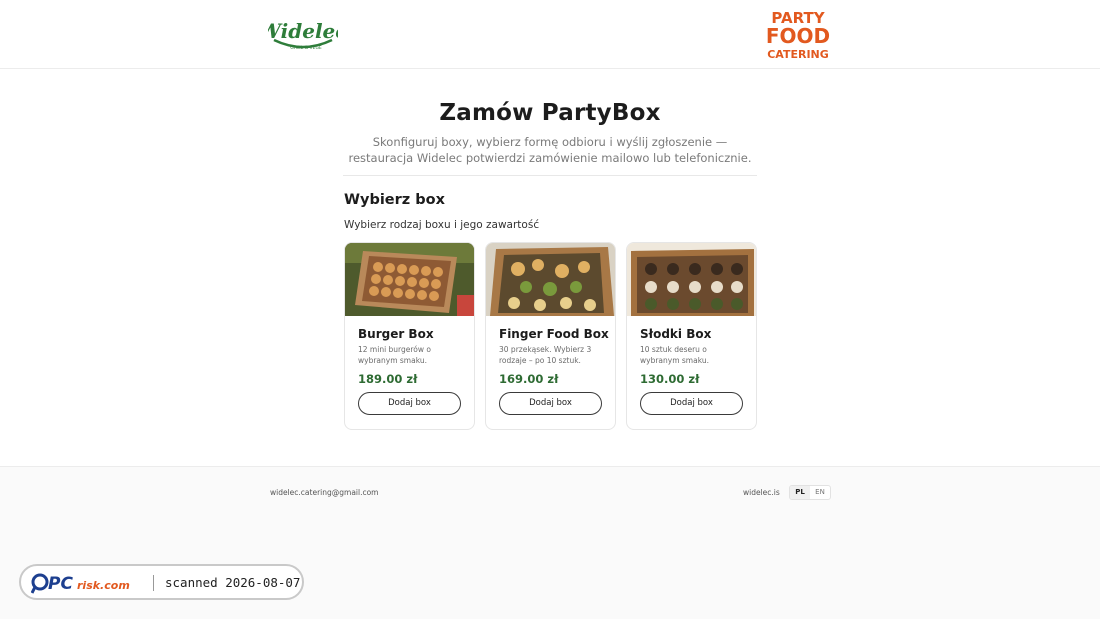 The width and height of the screenshot is (1100, 619). I want to click on box-price: 130.00 zł, so click(670, 379).